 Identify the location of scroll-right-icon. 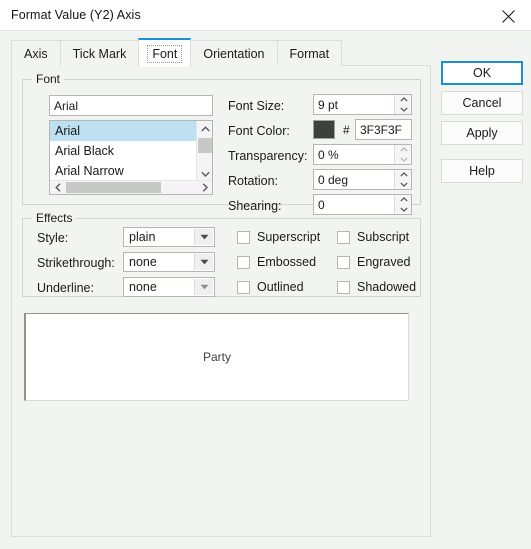
(204, 187).